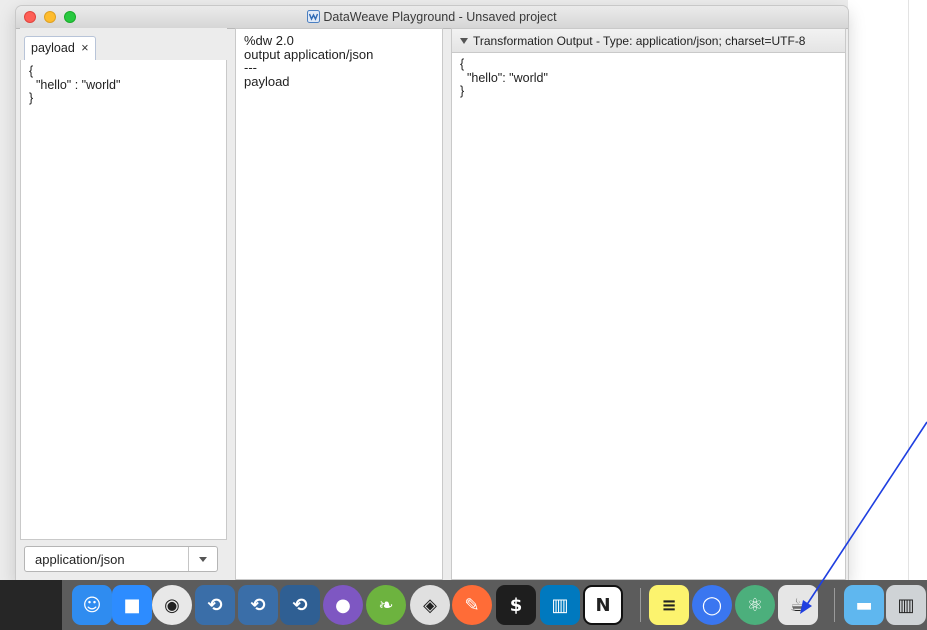 The width and height of the screenshot is (927, 630). What do you see at coordinates (887, 290) in the screenshot?
I see `background-document` at bounding box center [887, 290].